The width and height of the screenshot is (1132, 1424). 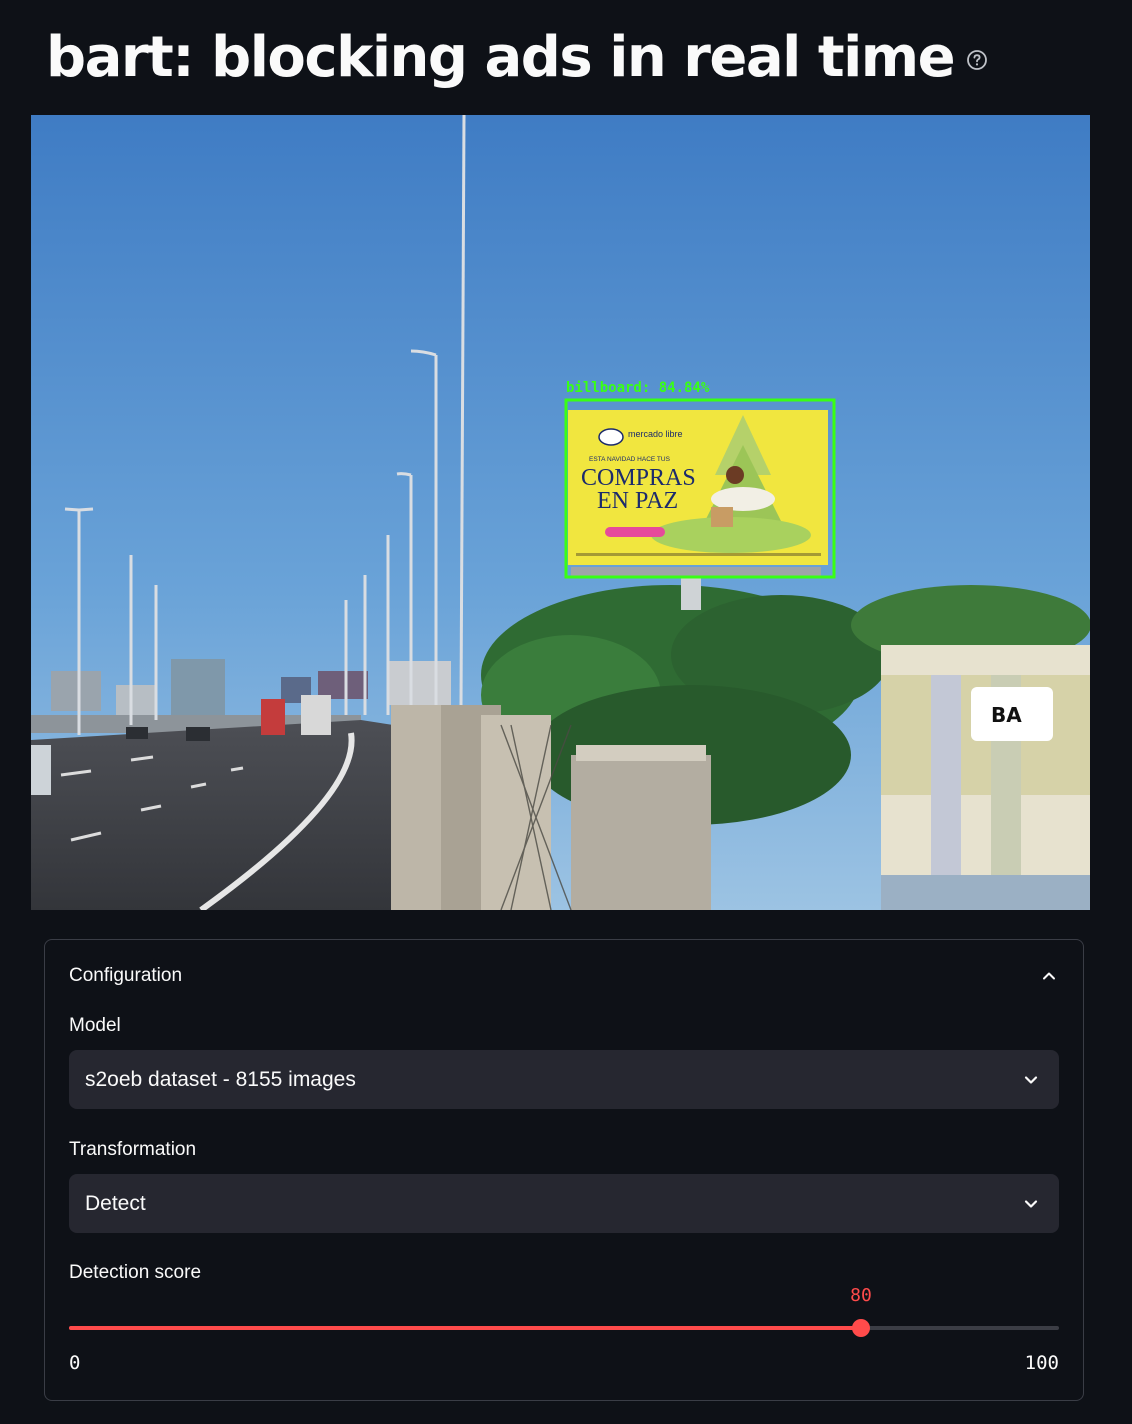 What do you see at coordinates (126, 975) in the screenshot?
I see `configuration-title: Configuration` at bounding box center [126, 975].